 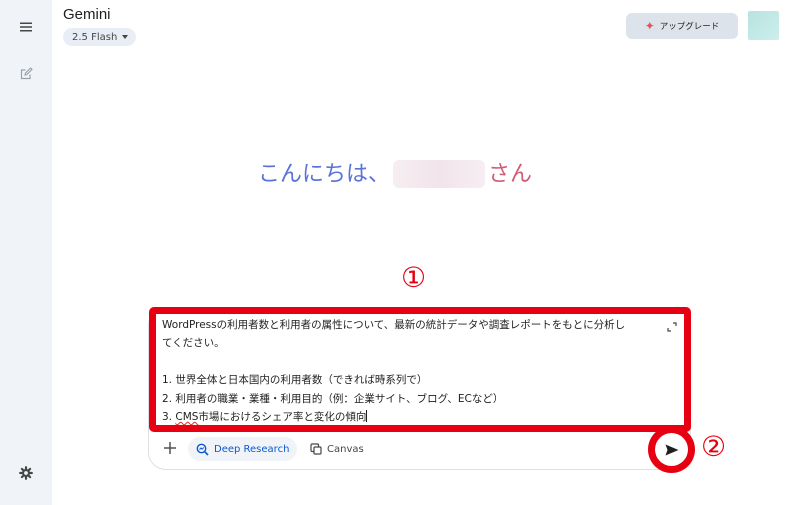 I want to click on send-highlight-ring, so click(x=671, y=449).